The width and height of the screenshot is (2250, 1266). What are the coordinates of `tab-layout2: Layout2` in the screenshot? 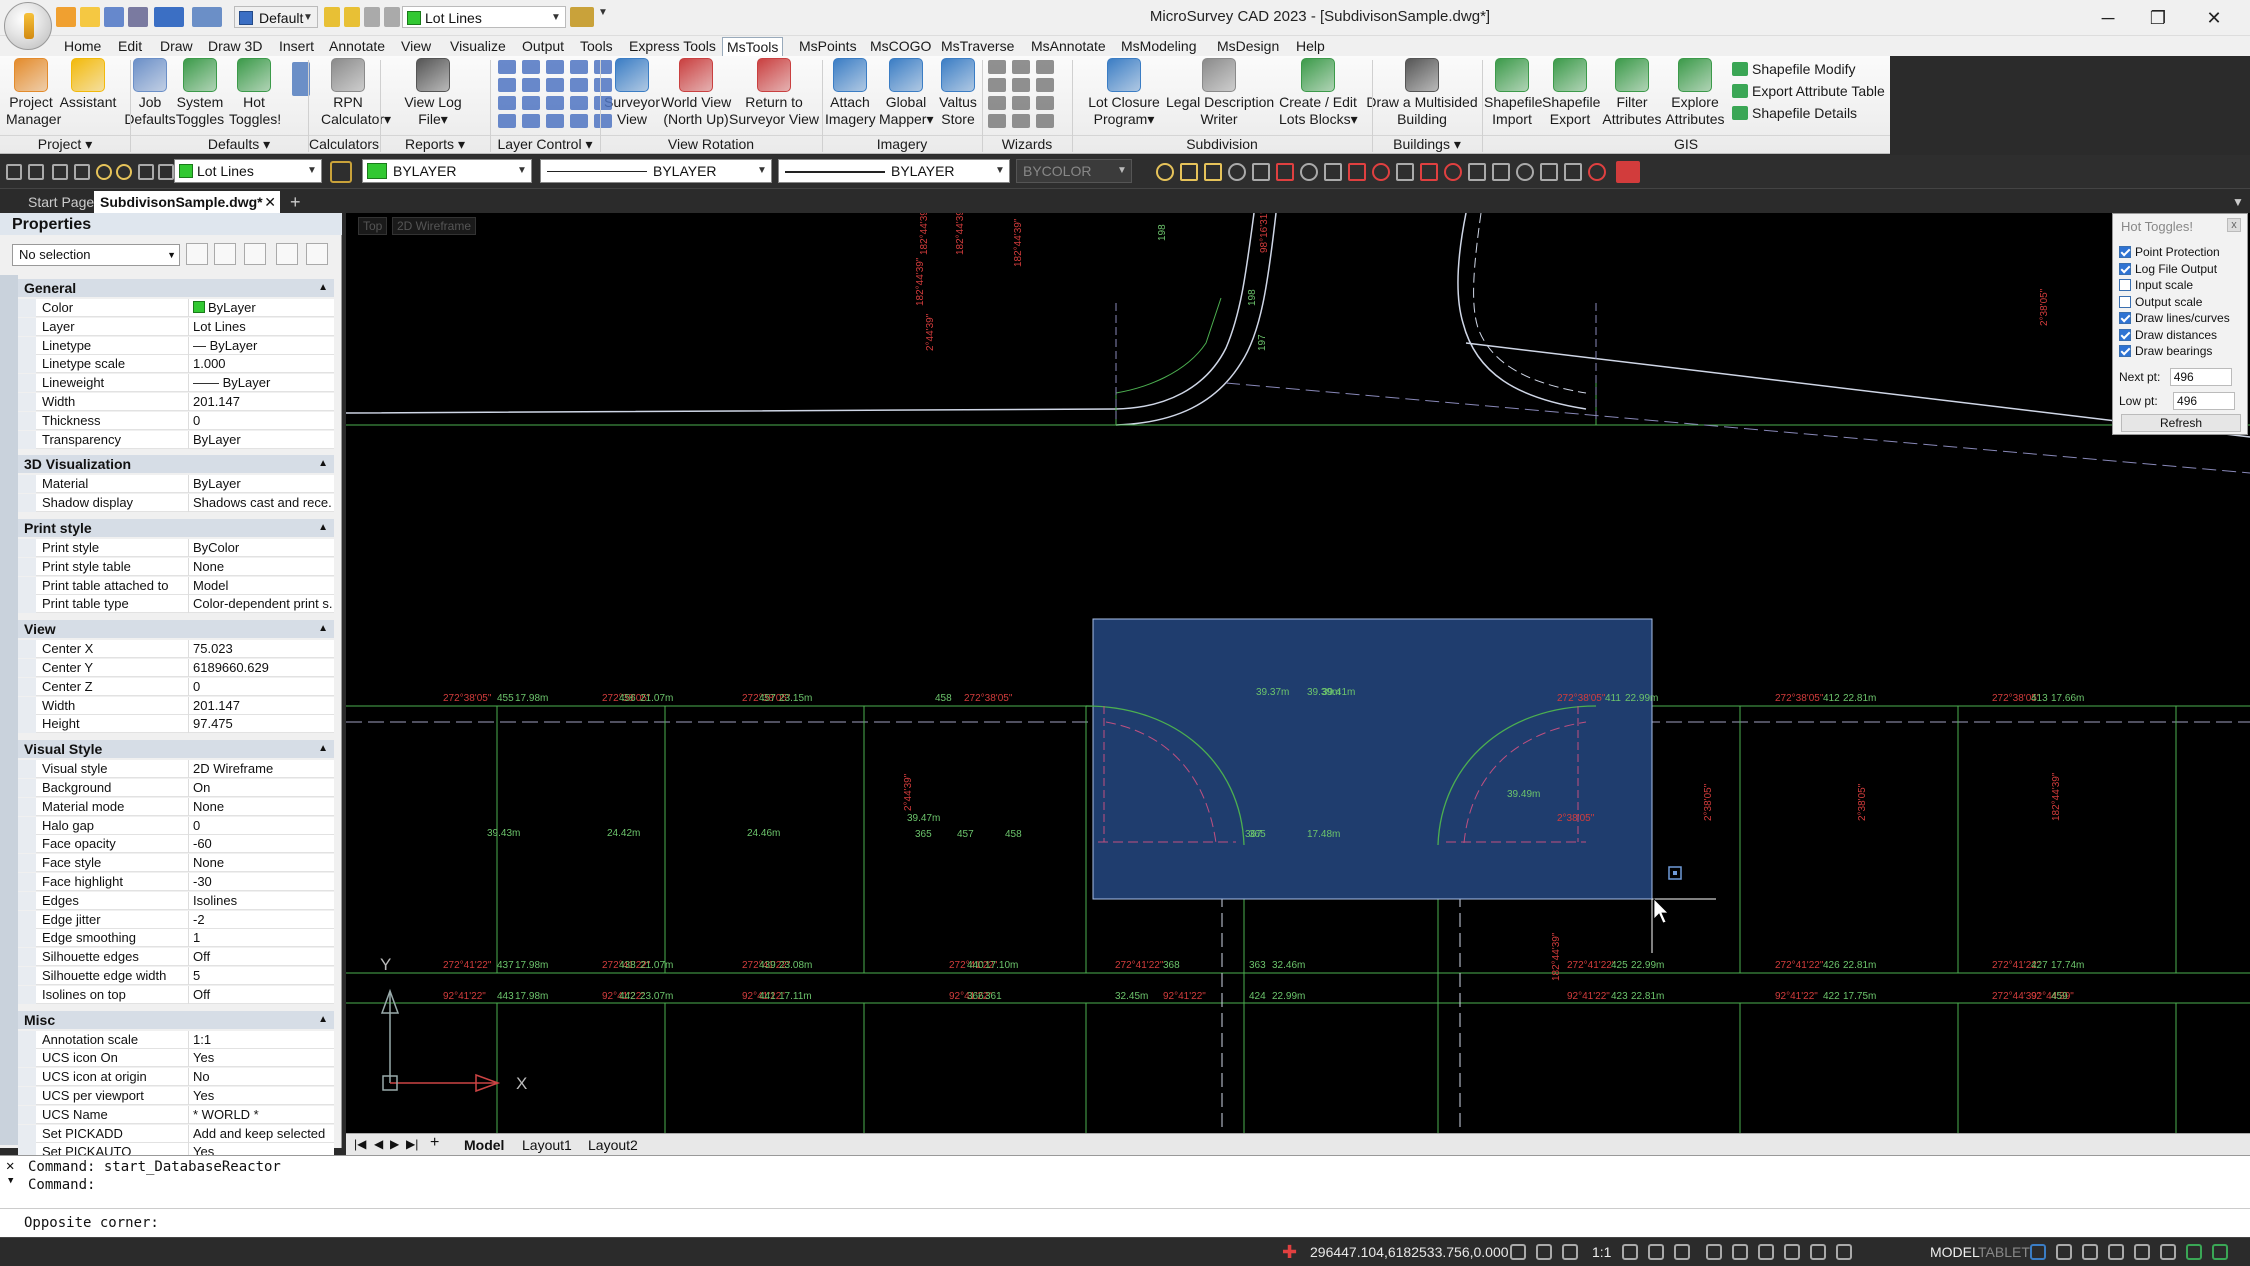 It's located at (613, 1145).